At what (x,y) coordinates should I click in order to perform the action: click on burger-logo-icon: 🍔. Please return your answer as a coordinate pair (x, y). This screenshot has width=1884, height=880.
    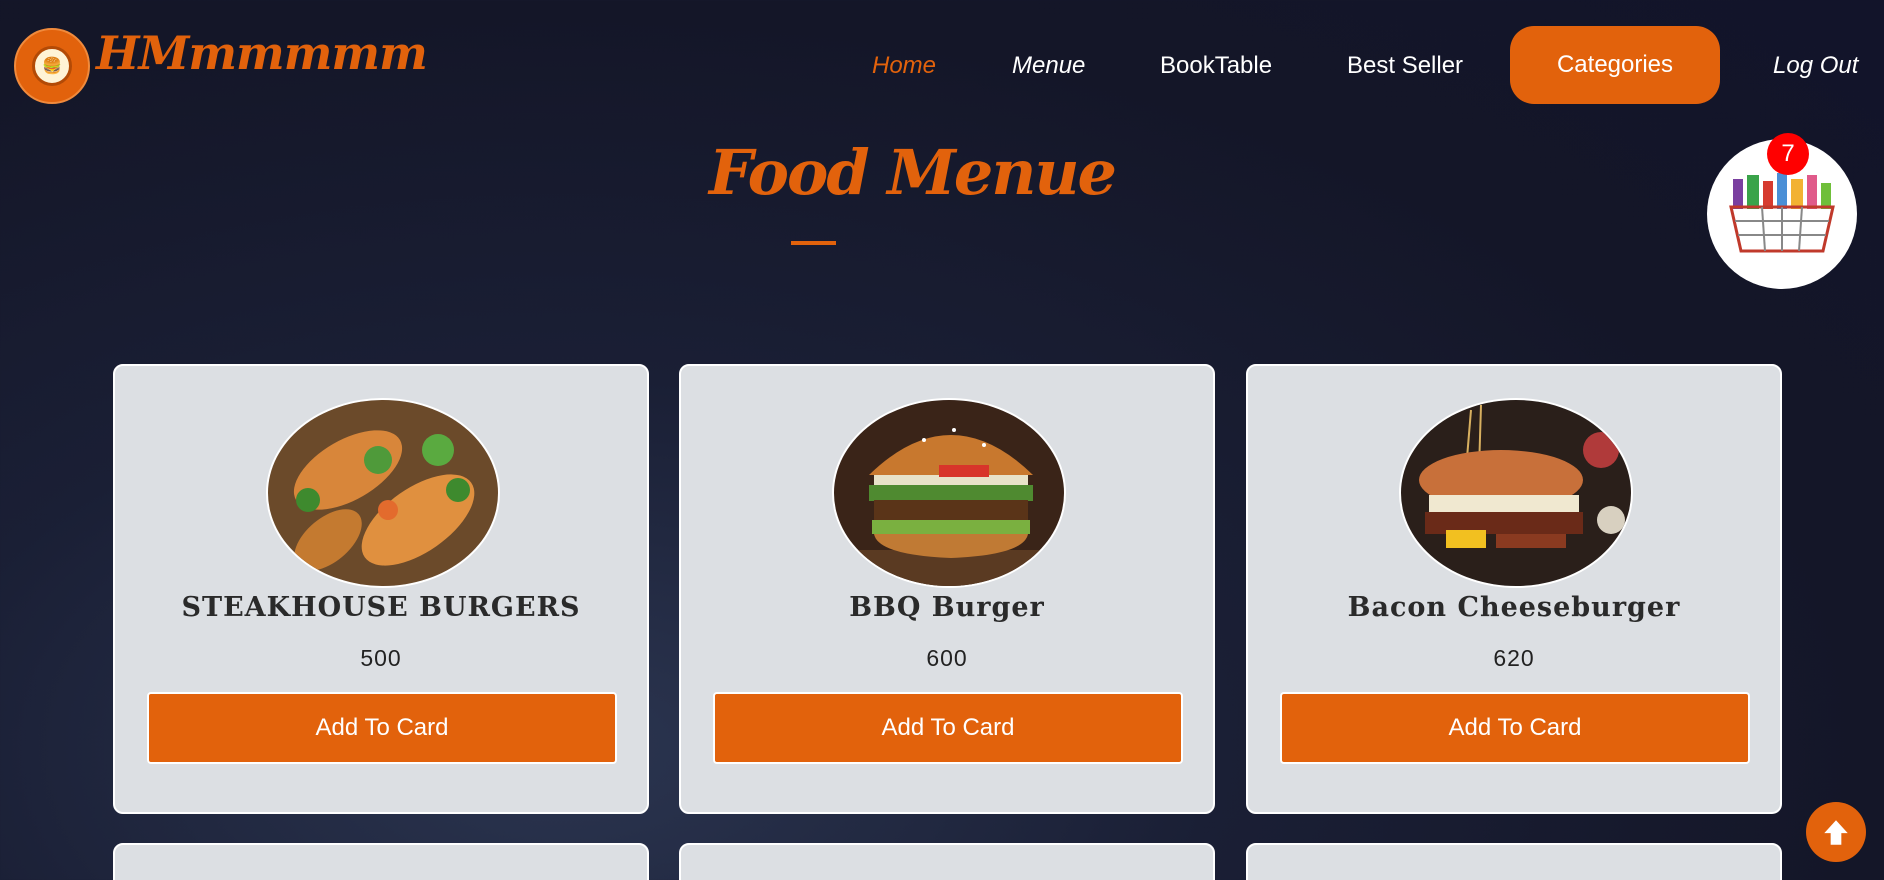
    Looking at the image, I should click on (52, 66).